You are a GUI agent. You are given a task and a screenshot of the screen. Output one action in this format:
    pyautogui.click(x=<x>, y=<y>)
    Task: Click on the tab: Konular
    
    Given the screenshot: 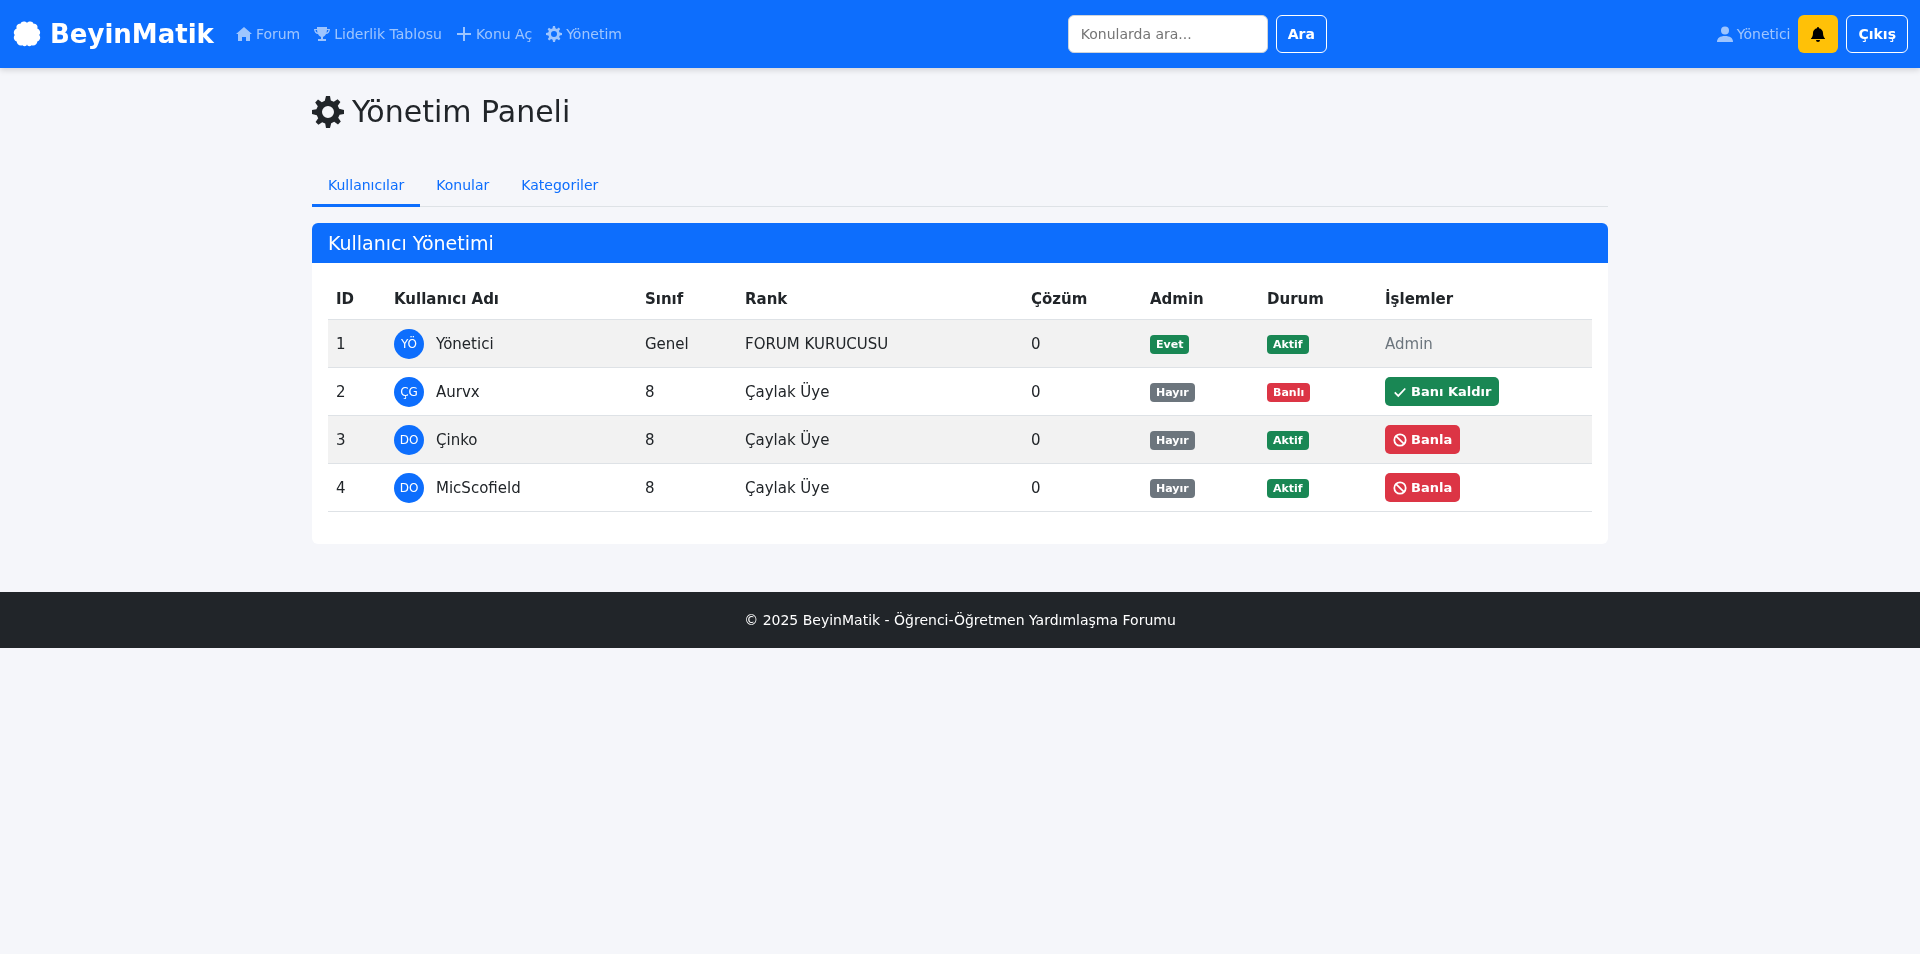 What is the action you would take?
    pyautogui.click(x=463, y=187)
    